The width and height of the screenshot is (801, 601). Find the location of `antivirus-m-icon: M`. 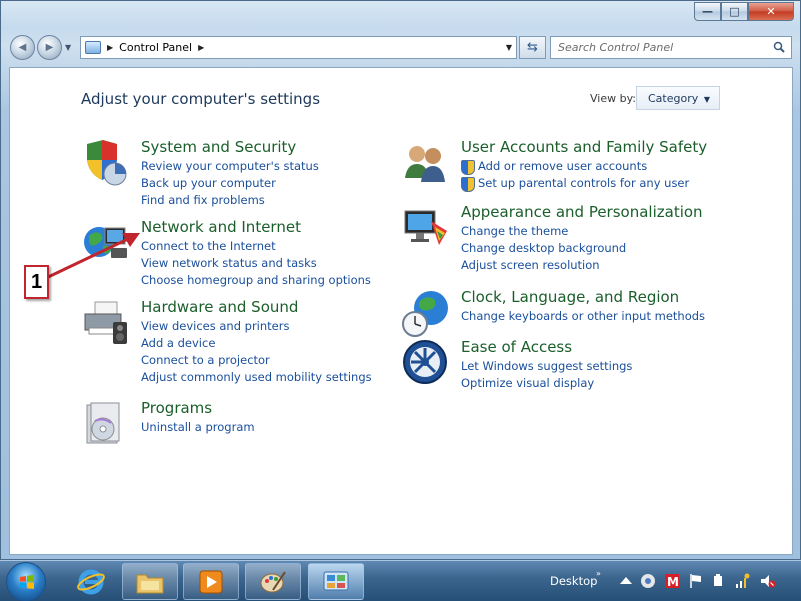

antivirus-m-icon: M is located at coordinates (672, 581).